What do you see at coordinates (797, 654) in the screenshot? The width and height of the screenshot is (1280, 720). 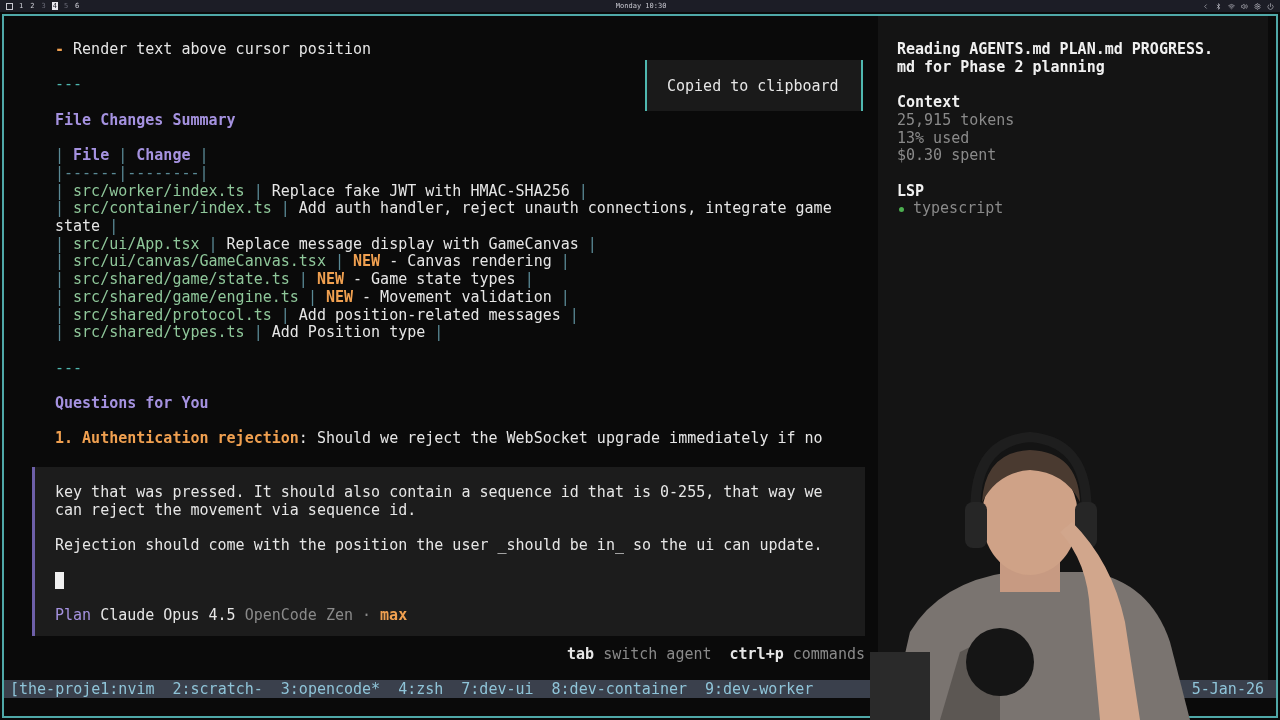 I see `shortcut-hint: ctrl+p commands` at bounding box center [797, 654].